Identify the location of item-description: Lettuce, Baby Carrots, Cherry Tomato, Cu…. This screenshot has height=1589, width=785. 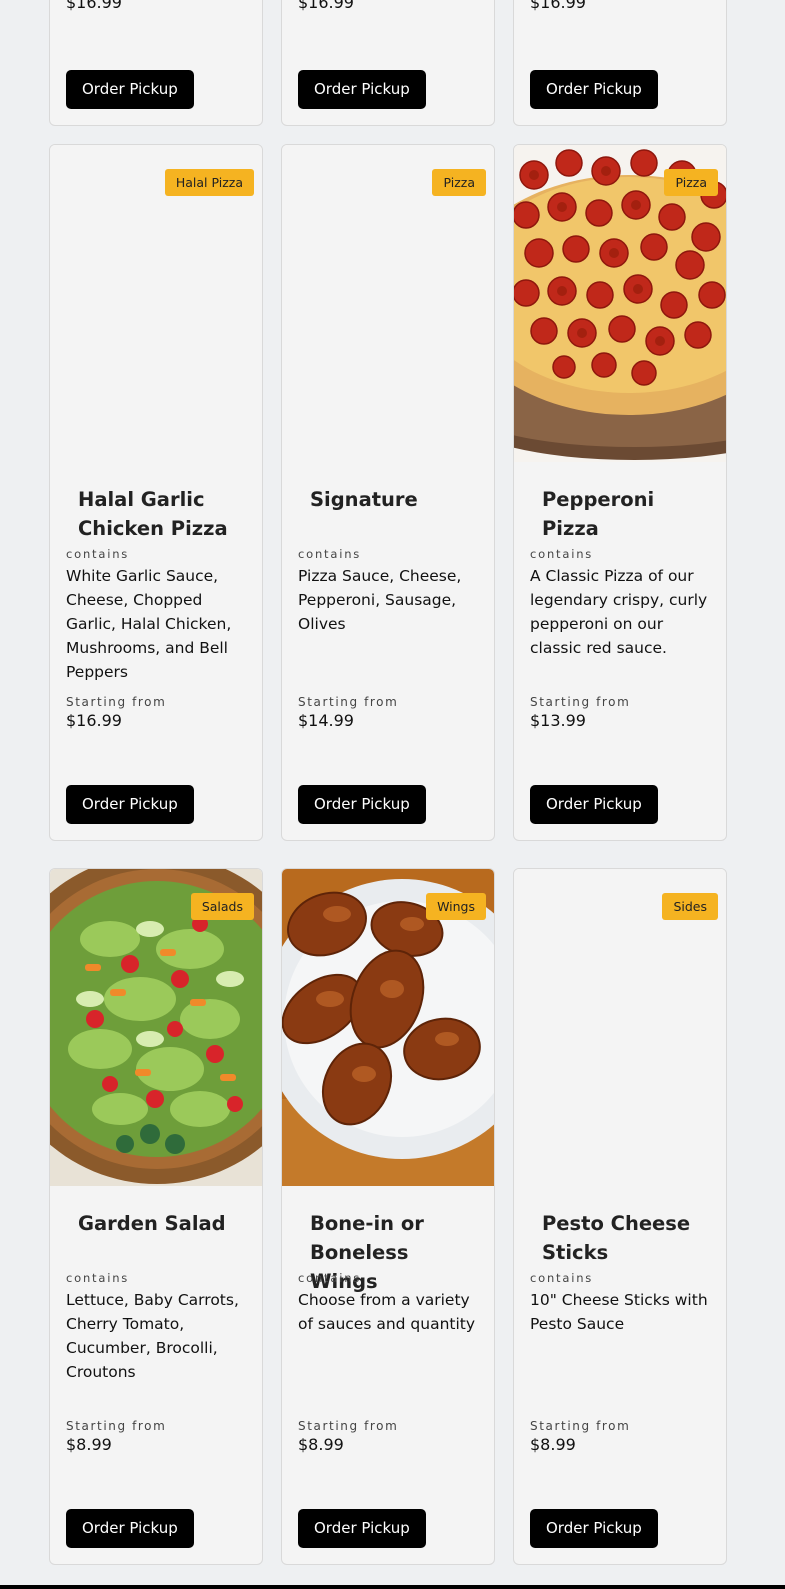
(152, 1336).